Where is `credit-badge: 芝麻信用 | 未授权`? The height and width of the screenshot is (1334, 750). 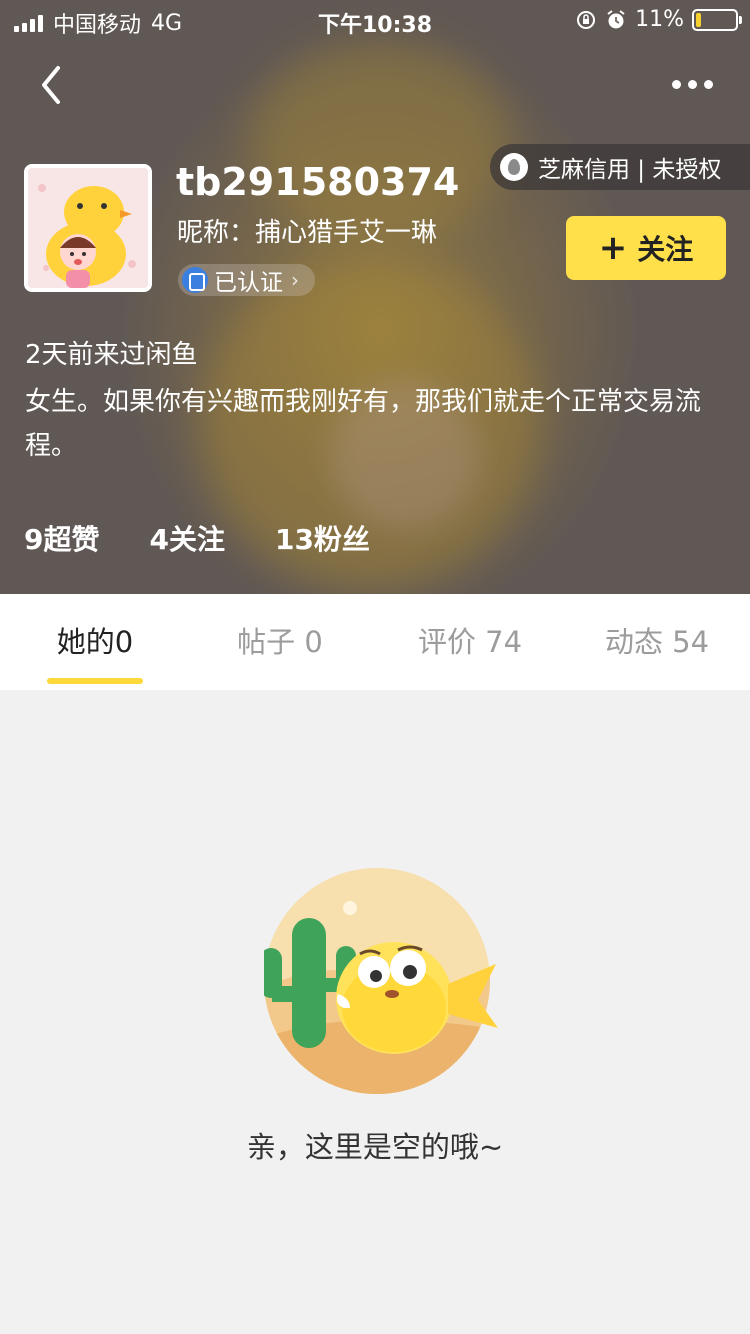
credit-badge: 芝麻信用 | 未授权 is located at coordinates (620, 167).